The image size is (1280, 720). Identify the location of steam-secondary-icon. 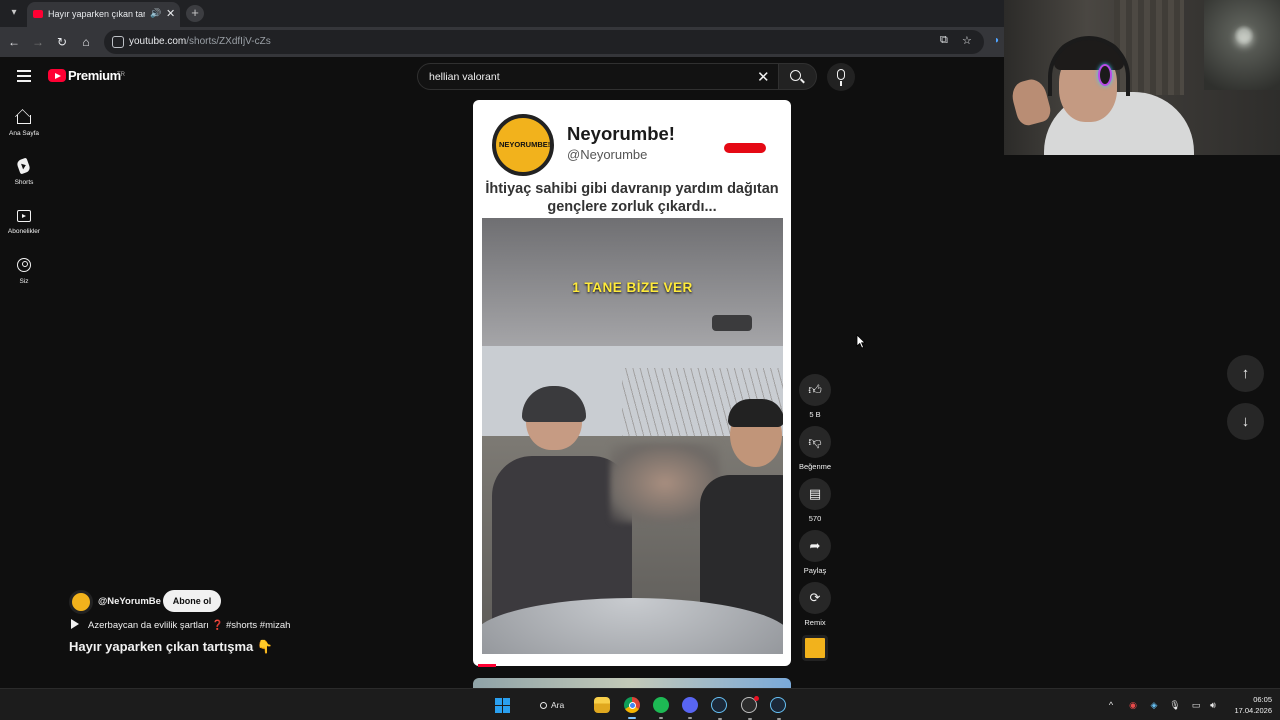
(778, 708).